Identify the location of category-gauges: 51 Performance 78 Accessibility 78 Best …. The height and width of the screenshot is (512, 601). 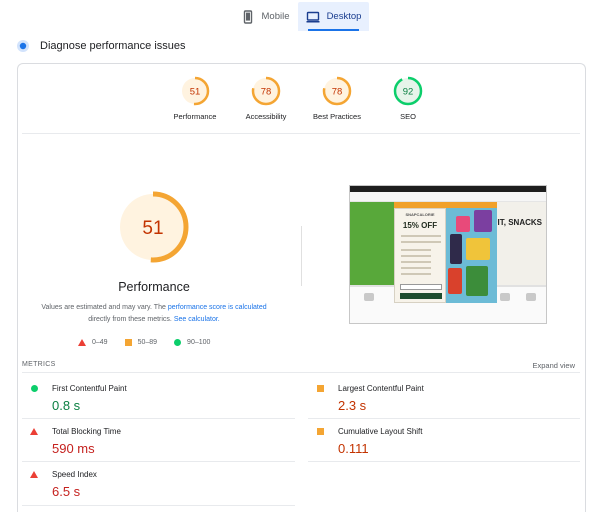
(300, 101).